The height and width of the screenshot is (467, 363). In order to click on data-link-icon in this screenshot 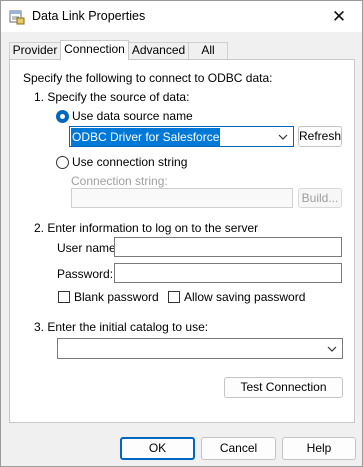, I will do `click(17, 17)`.